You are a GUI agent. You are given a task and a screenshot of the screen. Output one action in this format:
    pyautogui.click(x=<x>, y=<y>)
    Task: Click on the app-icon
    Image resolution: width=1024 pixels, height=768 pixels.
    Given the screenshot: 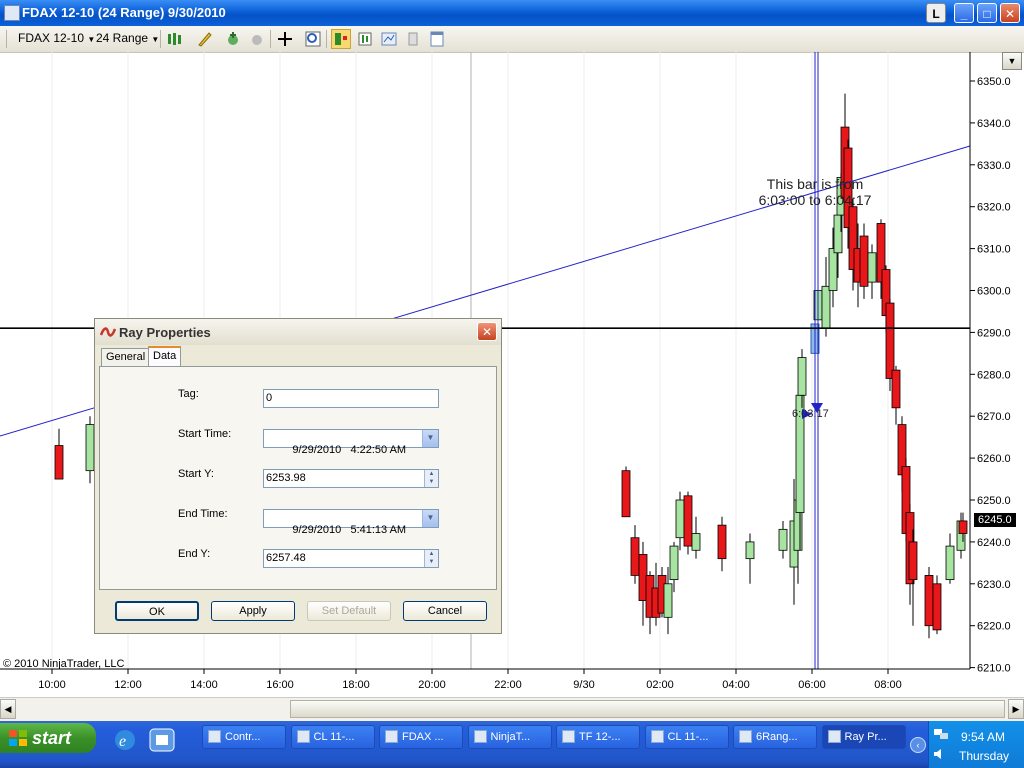 What is the action you would take?
    pyautogui.click(x=745, y=736)
    